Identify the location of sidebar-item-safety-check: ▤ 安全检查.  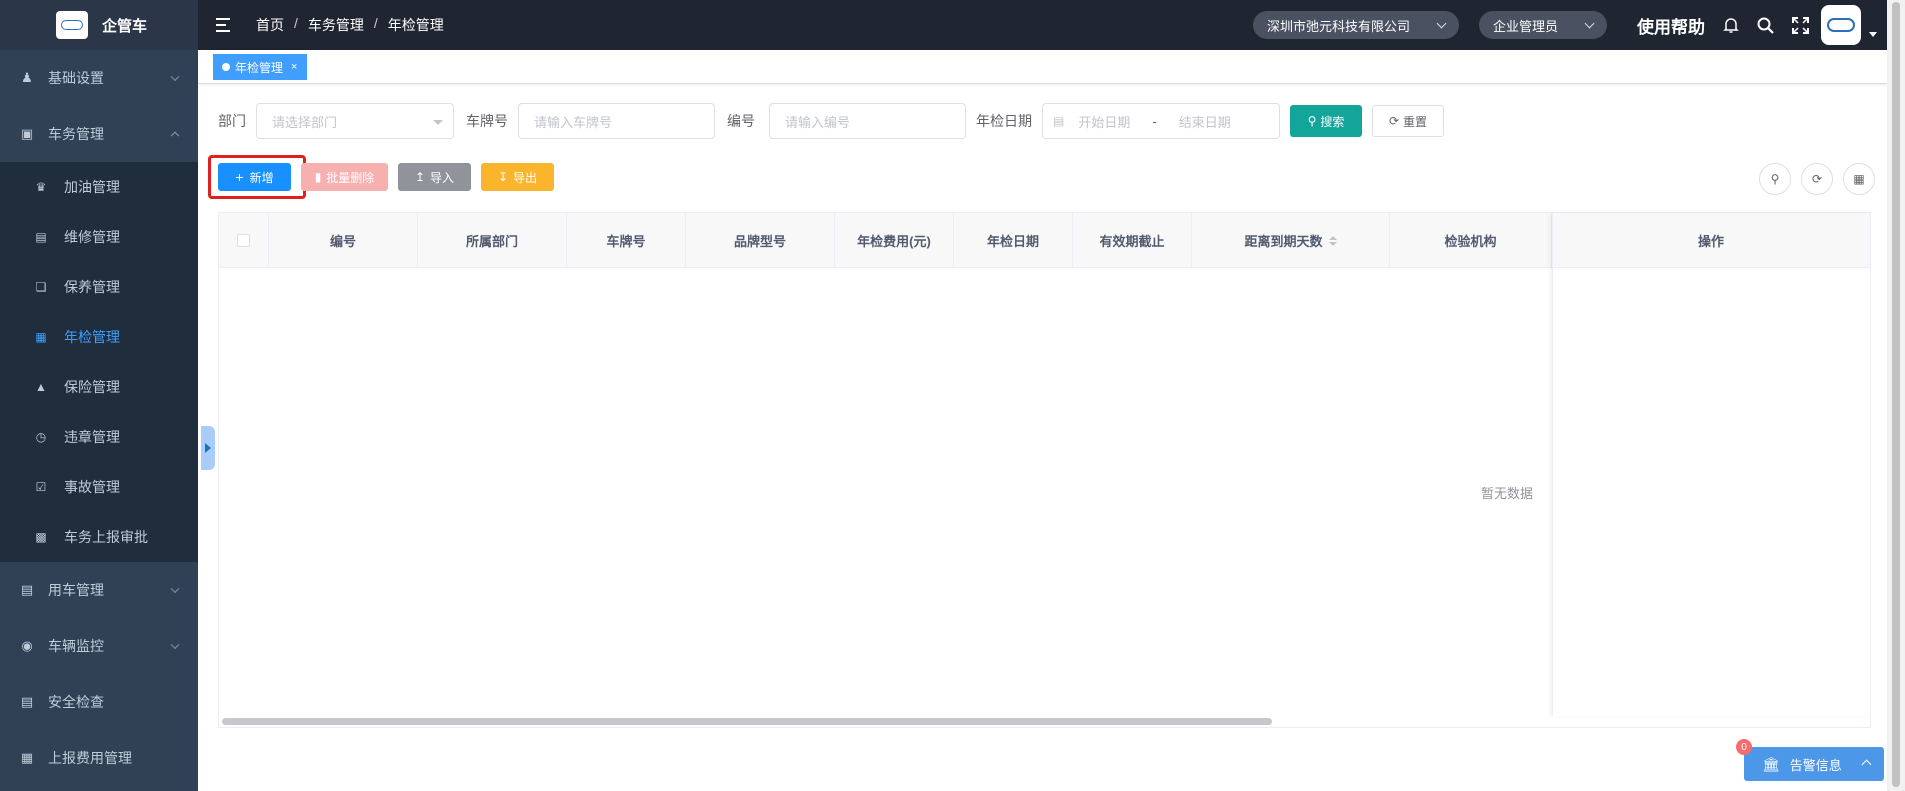
(99, 702).